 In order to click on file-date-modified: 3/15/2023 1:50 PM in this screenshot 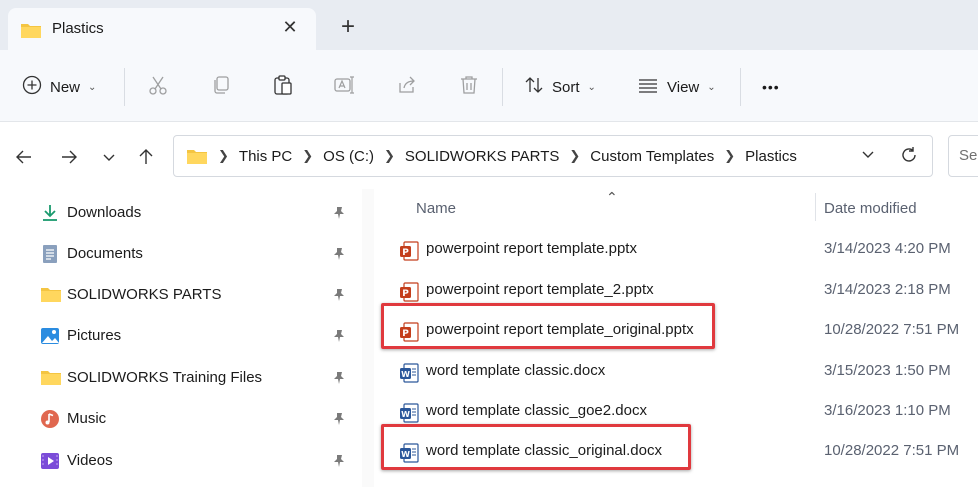, I will do `click(887, 370)`.